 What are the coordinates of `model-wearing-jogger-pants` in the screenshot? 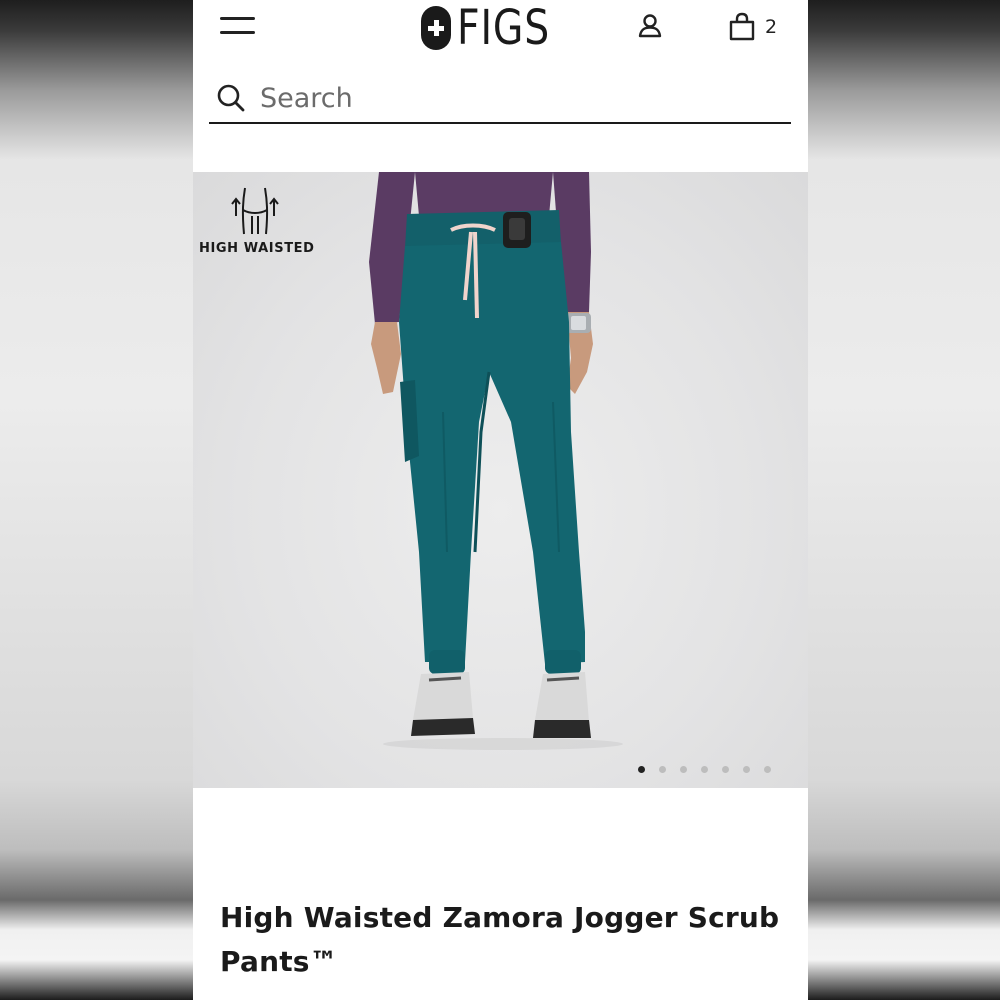 It's located at (496, 461).